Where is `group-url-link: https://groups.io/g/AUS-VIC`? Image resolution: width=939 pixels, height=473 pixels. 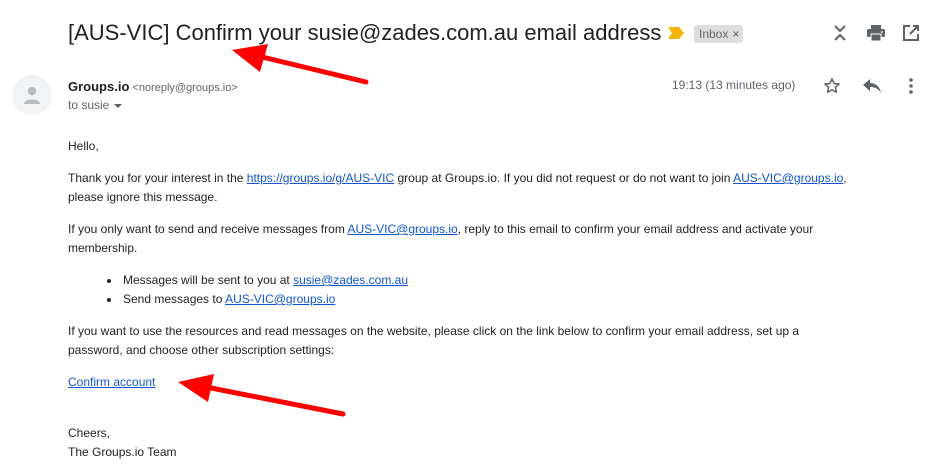 group-url-link: https://groups.io/g/AUS-VIC is located at coordinates (320, 178).